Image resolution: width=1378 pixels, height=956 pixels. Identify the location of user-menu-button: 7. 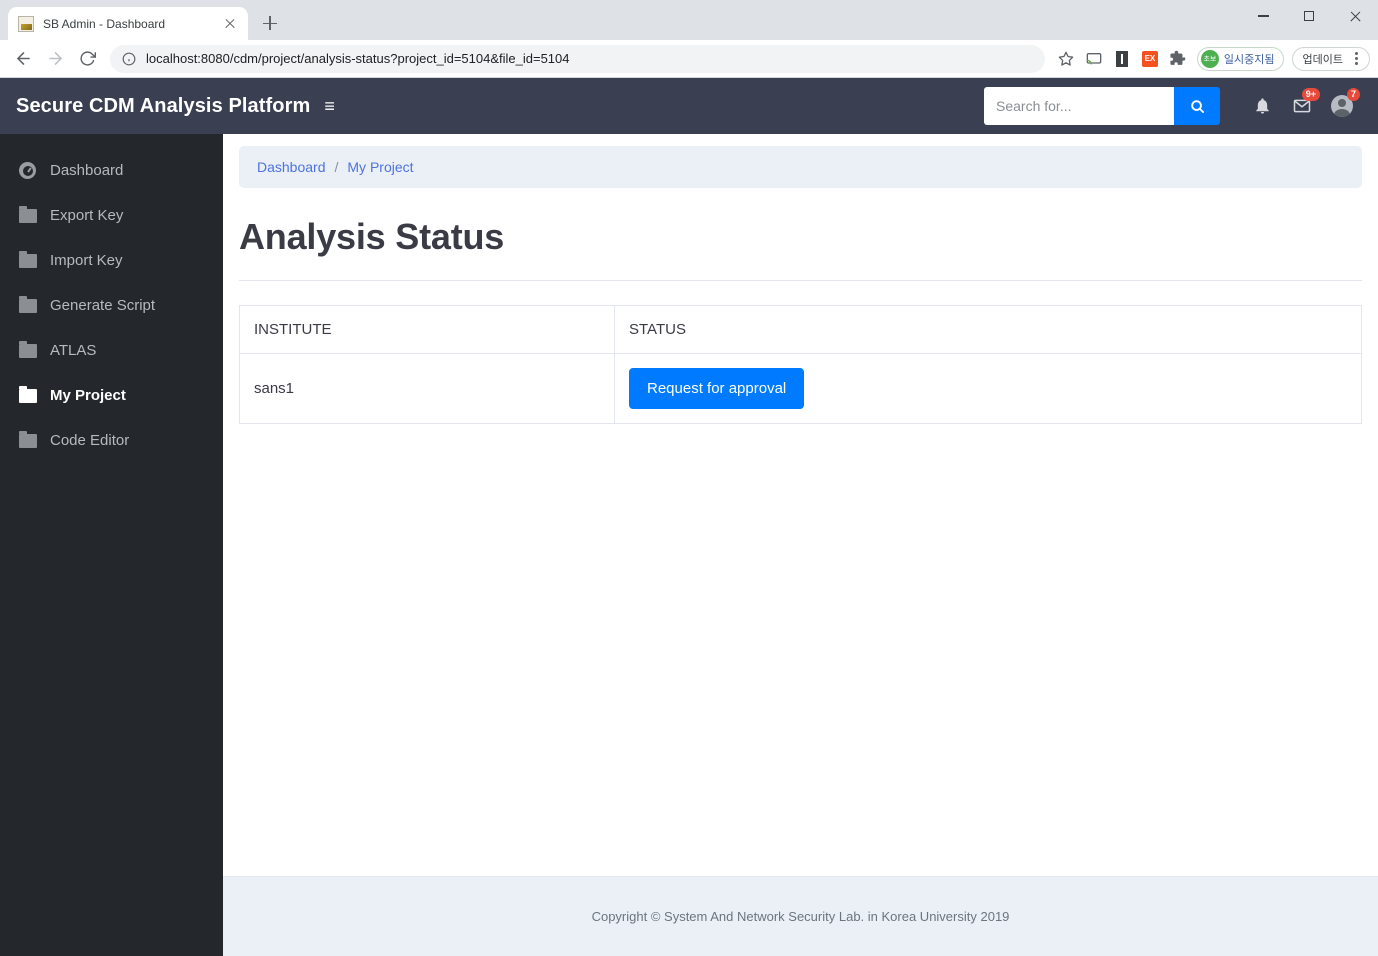
(1342, 106).